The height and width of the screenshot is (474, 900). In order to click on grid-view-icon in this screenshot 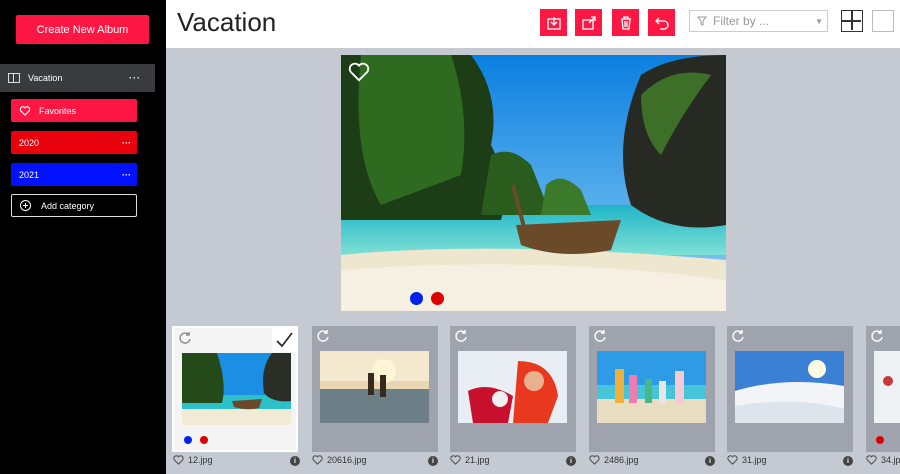, I will do `click(852, 21)`.